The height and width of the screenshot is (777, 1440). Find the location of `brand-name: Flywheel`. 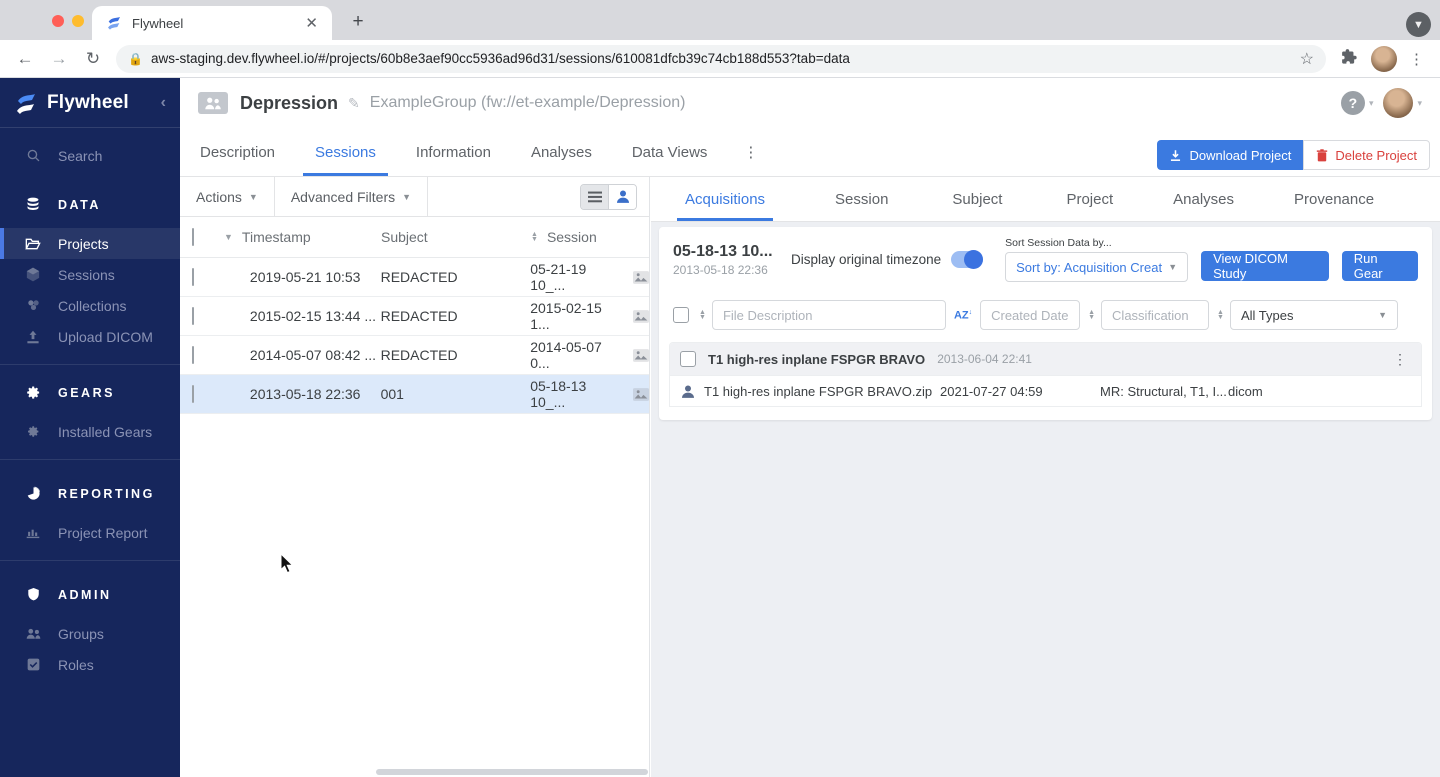

brand-name: Flywheel is located at coordinates (88, 102).